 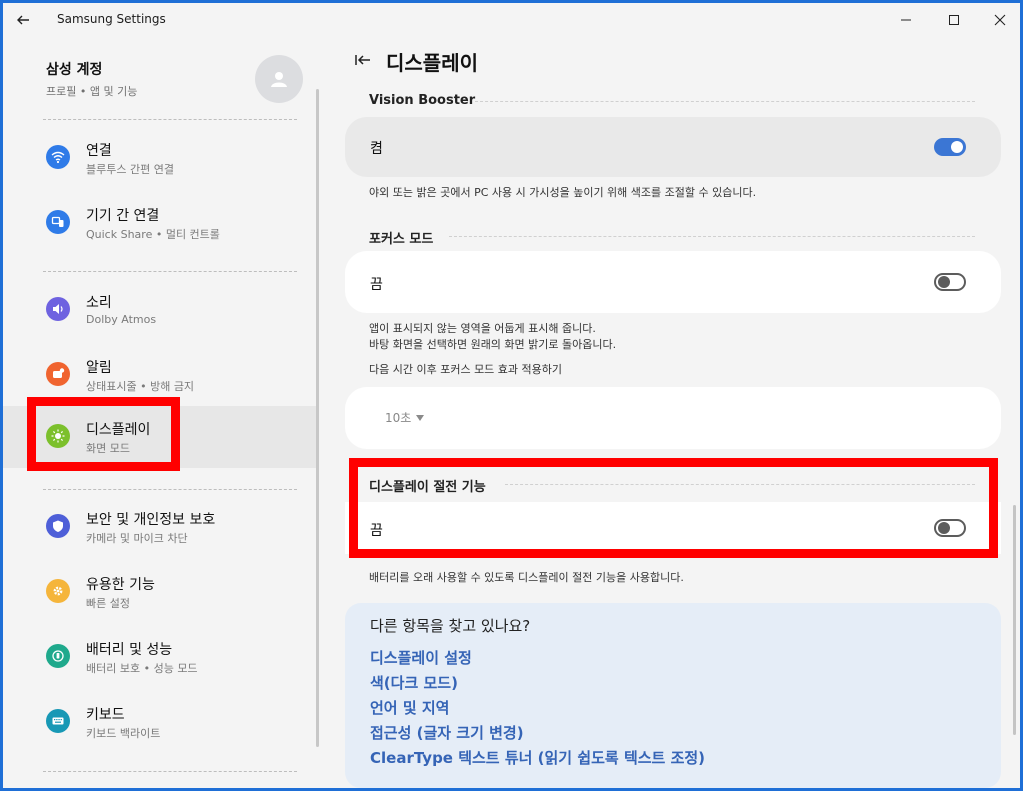 What do you see at coordinates (92, 91) in the screenshot?
I see `account-sub: 프로필 • 앱 및 기능` at bounding box center [92, 91].